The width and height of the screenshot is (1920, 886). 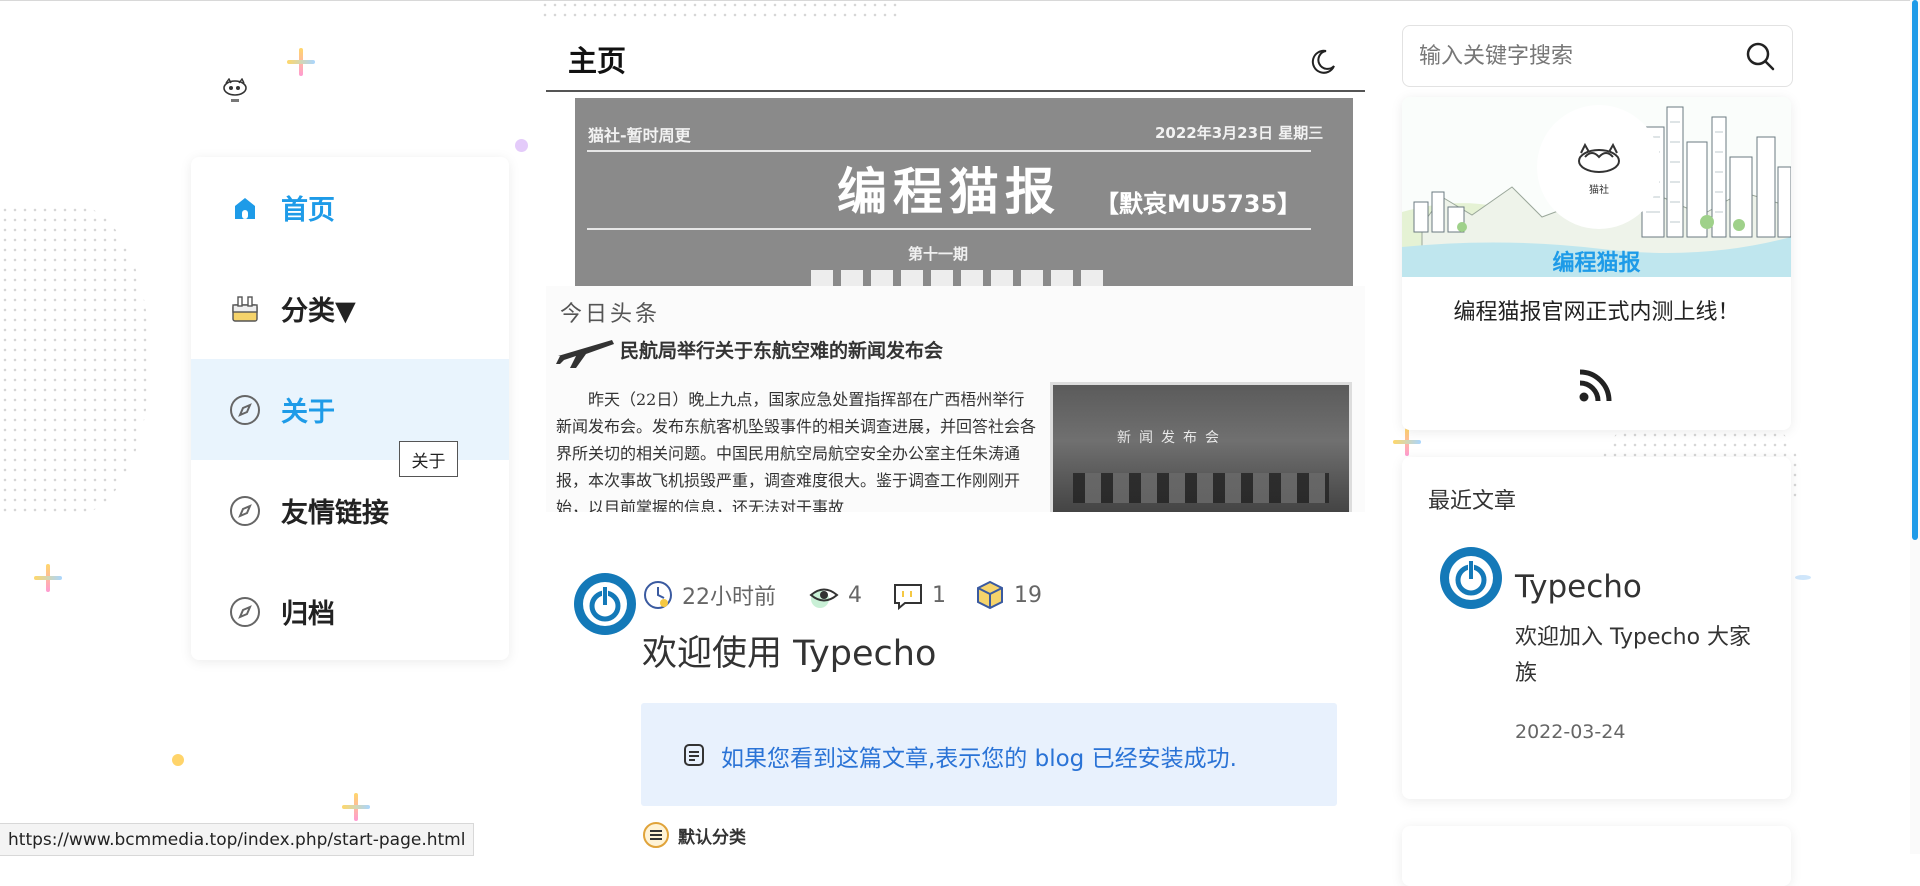 What do you see at coordinates (1239, 133) in the screenshot?
I see `banner-date: 2022年3月23日 星期三` at bounding box center [1239, 133].